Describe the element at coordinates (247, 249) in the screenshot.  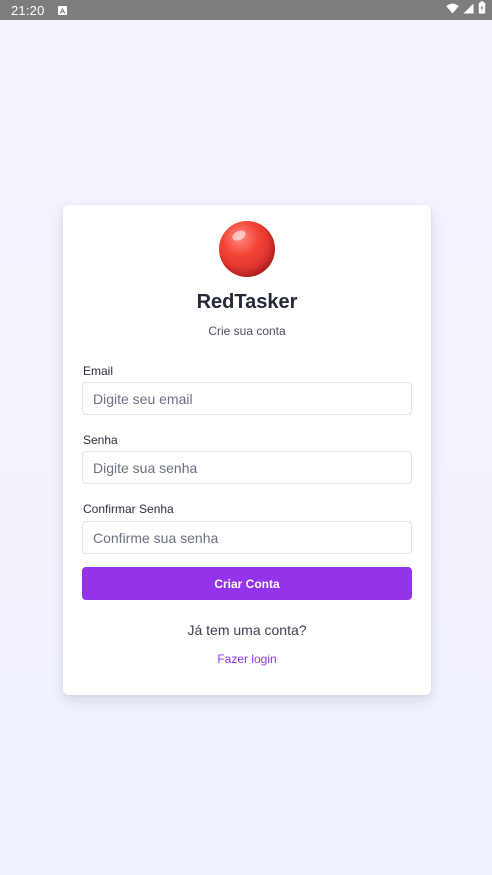
I see `red-ball-icon` at that location.